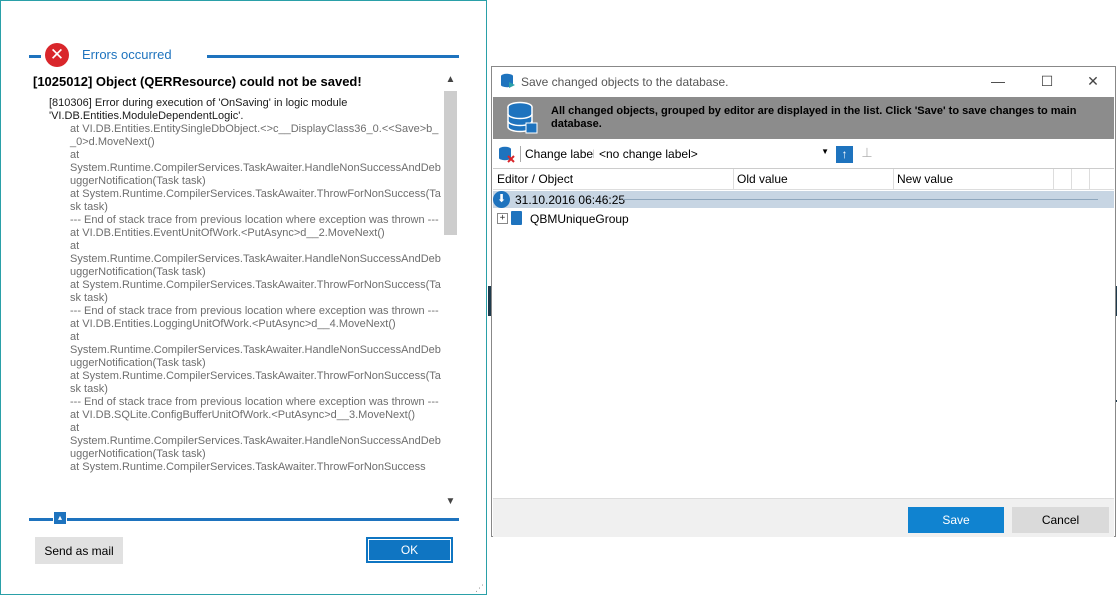  What do you see at coordinates (803, 517) in the screenshot?
I see `dialog-footer: Save Cancel` at bounding box center [803, 517].